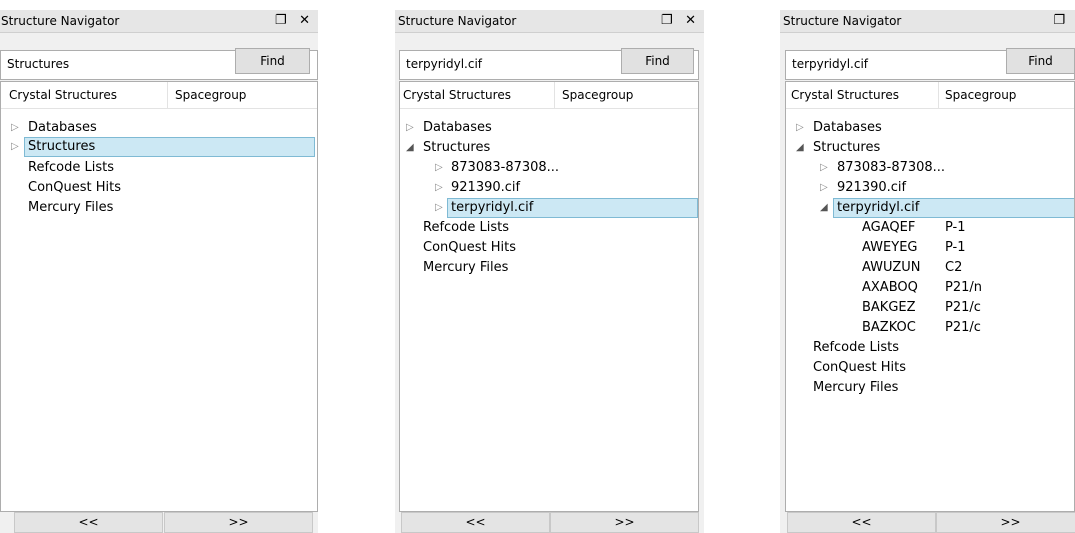 This screenshot has height=533, width=1075. Describe the element at coordinates (930, 208) in the screenshot. I see `tree-item-terpyridyl: ◢ terpyridyl.cif` at that location.